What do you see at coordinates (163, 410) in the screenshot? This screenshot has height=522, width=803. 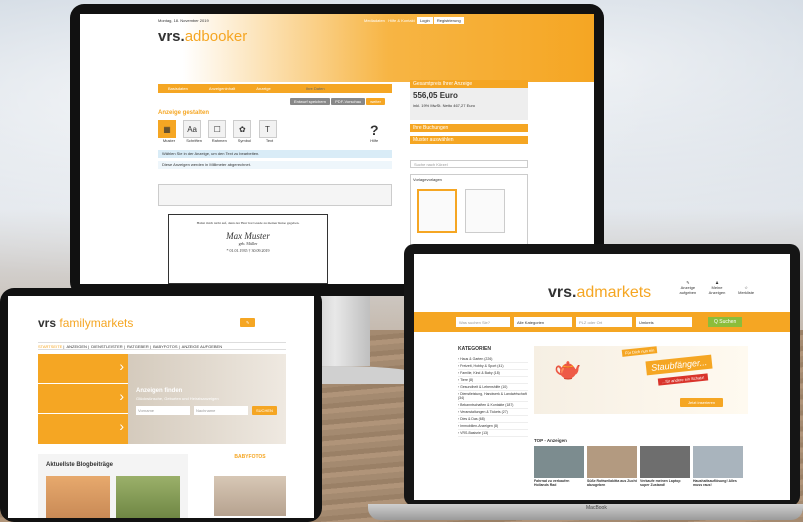 I see `firstname-input: Vorname` at bounding box center [163, 410].